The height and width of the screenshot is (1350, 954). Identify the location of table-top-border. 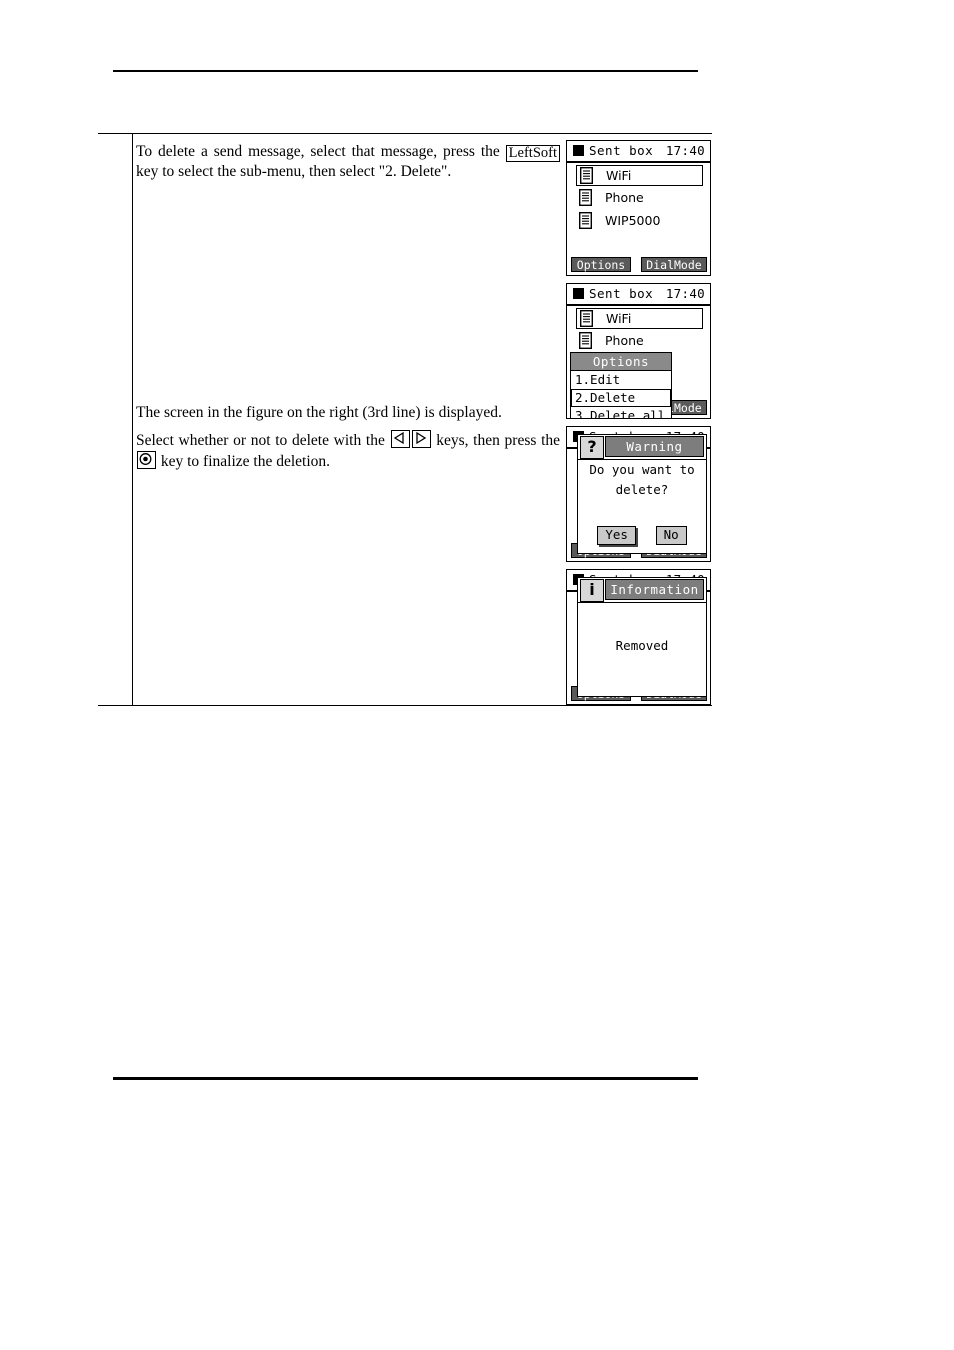
(405, 133).